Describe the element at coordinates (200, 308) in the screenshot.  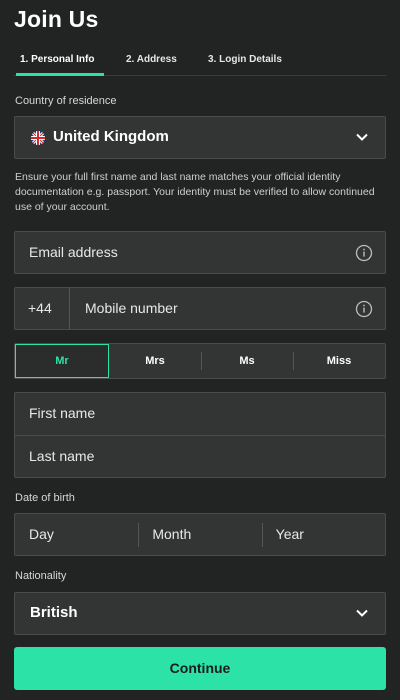
I see `mobile-field: +44 Mobile number` at that location.